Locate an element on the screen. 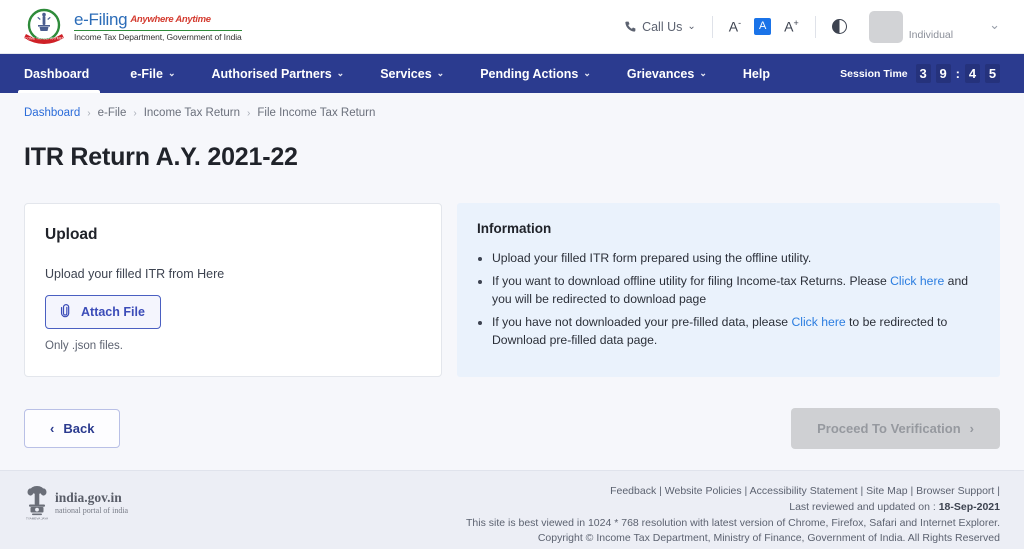  session-digit: 4 is located at coordinates (972, 73).